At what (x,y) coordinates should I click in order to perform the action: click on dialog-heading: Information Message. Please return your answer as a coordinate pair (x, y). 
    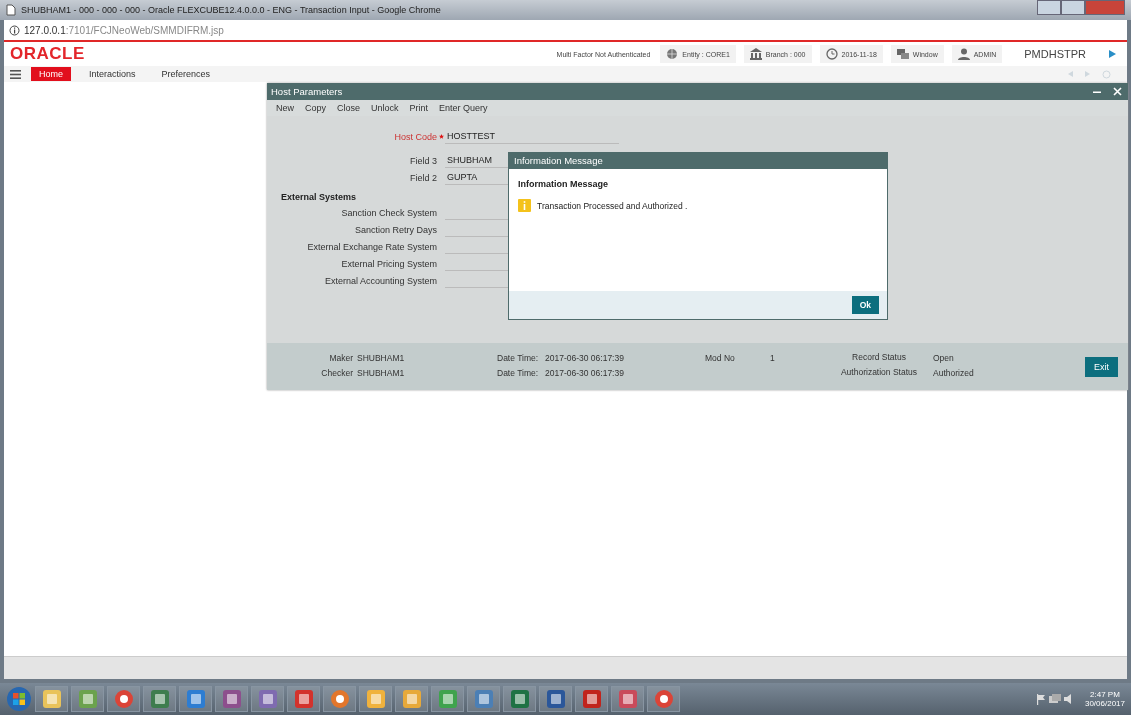
    Looking at the image, I should click on (564, 184).